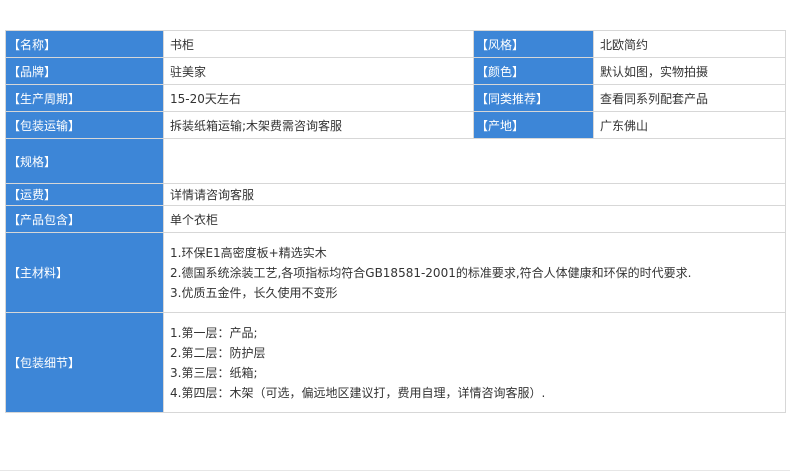 The width and height of the screenshot is (790, 475). I want to click on row-label-style: 【风格】, so click(534, 44).